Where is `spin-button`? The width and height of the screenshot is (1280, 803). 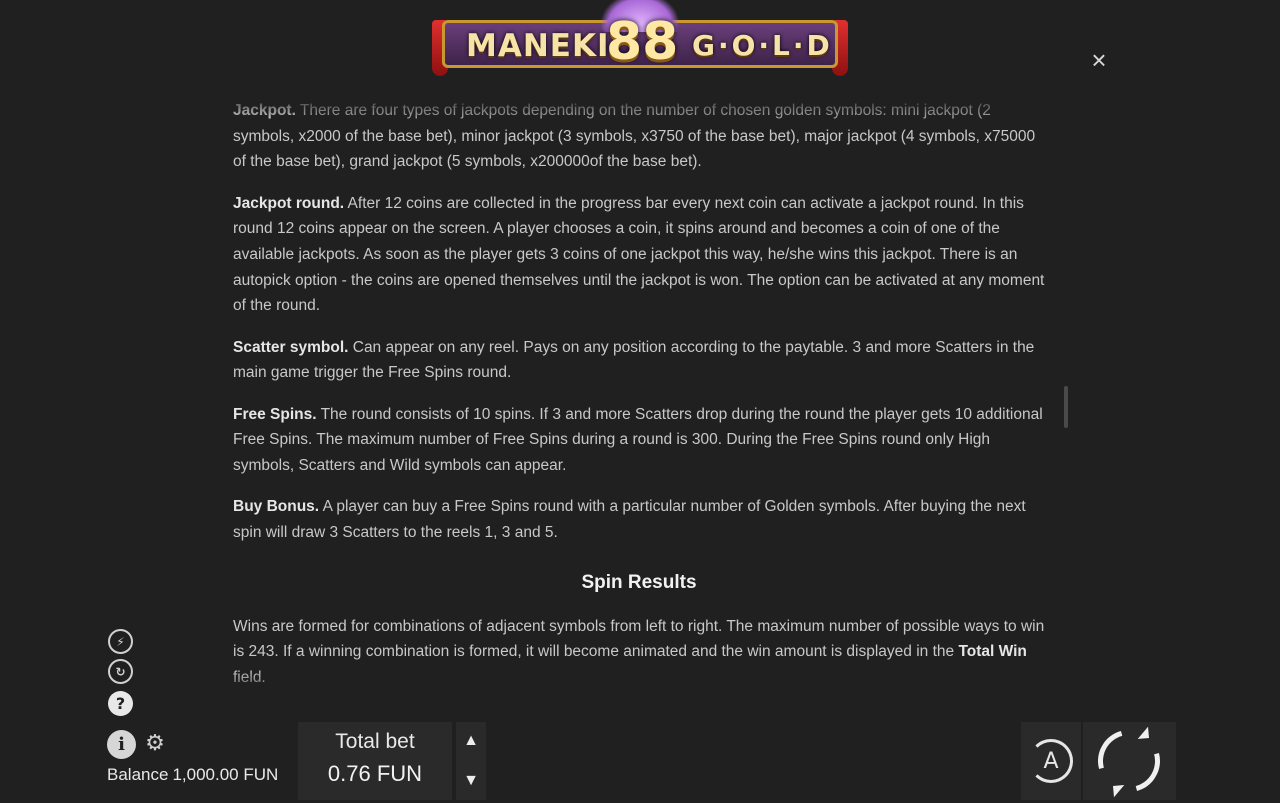
spin-button is located at coordinates (1129, 760).